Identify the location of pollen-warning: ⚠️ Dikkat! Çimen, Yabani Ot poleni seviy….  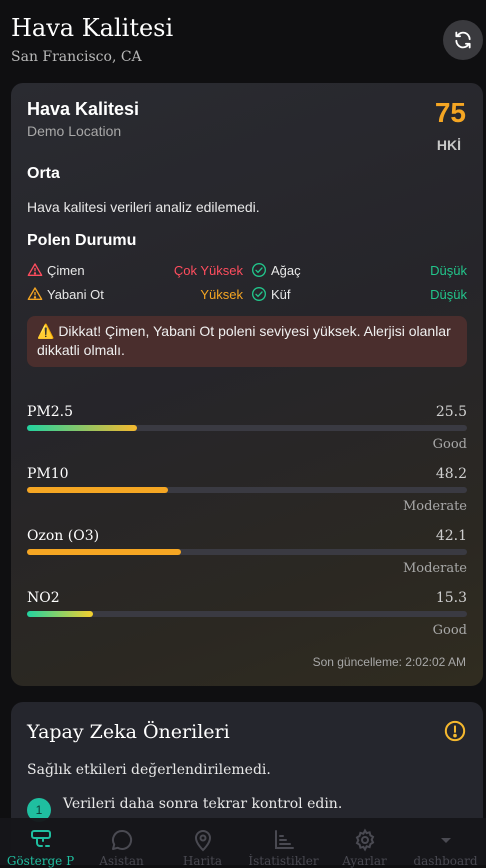
(247, 341).